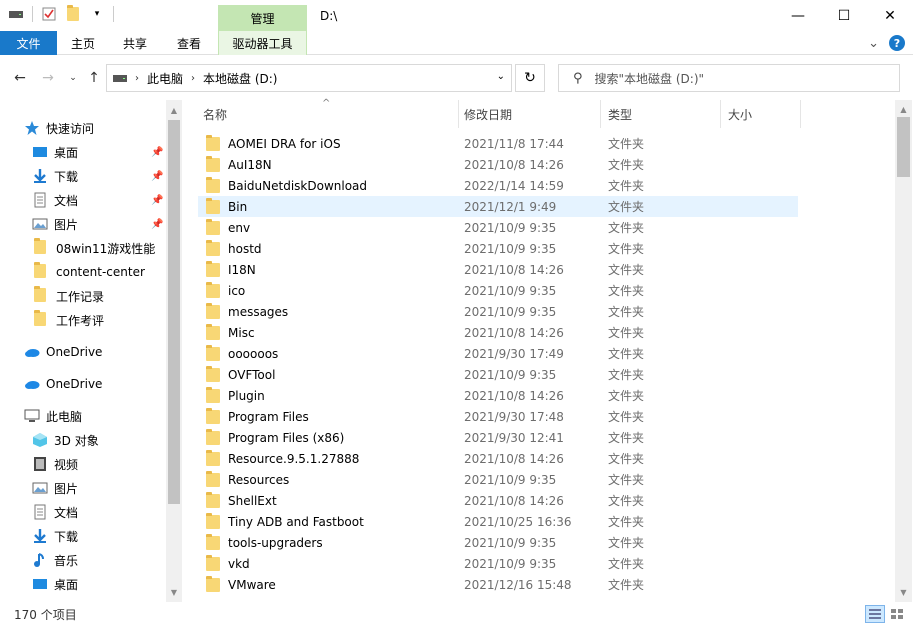  What do you see at coordinates (69, 320) in the screenshot?
I see `nav-item-recent-folder: 工作考评` at bounding box center [69, 320].